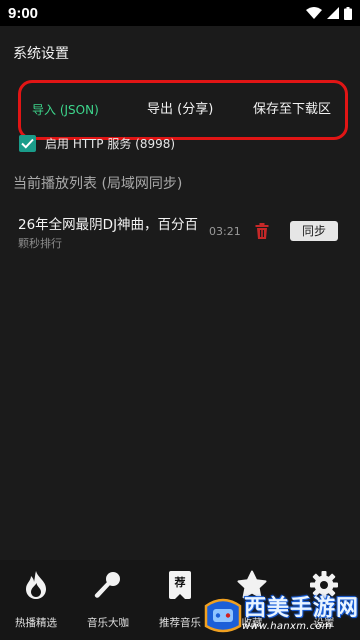 This screenshot has width=360, height=640. I want to click on signal-icon, so click(333, 13).